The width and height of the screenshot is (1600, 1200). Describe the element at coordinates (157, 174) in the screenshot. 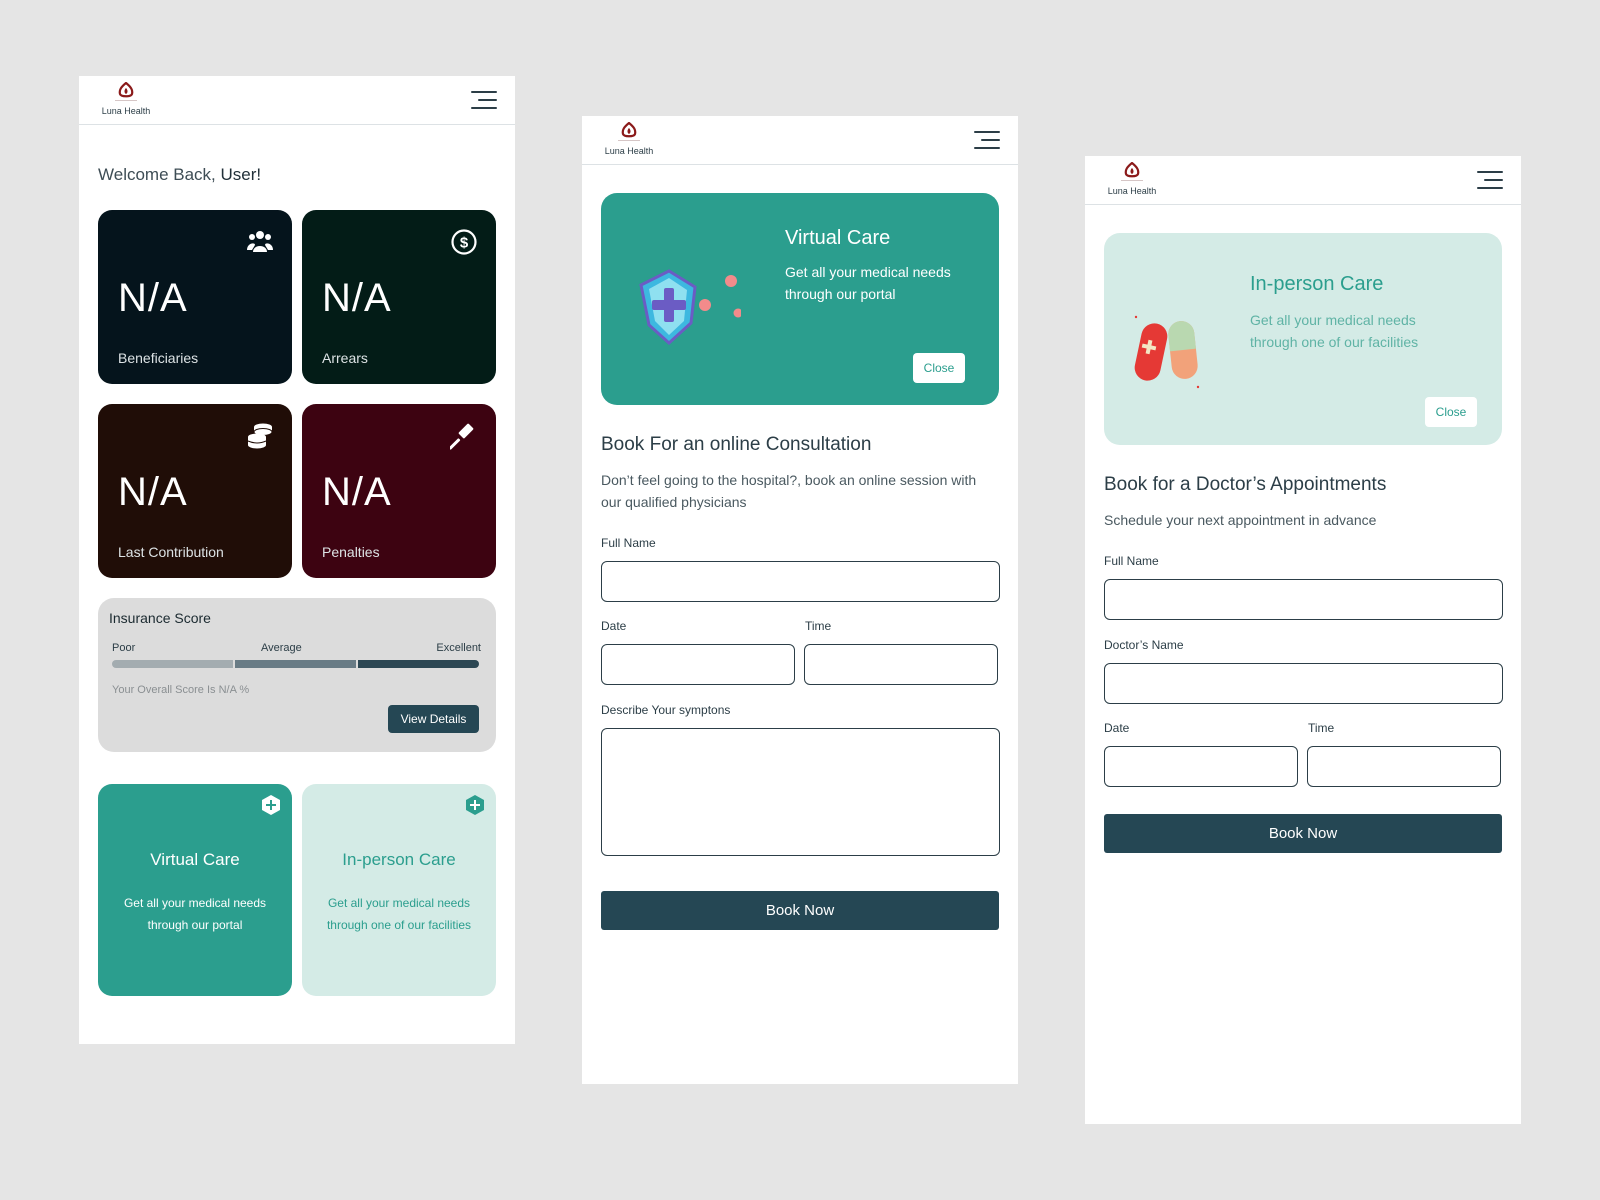

I see `welcome-prefix: Welcome Back,` at that location.